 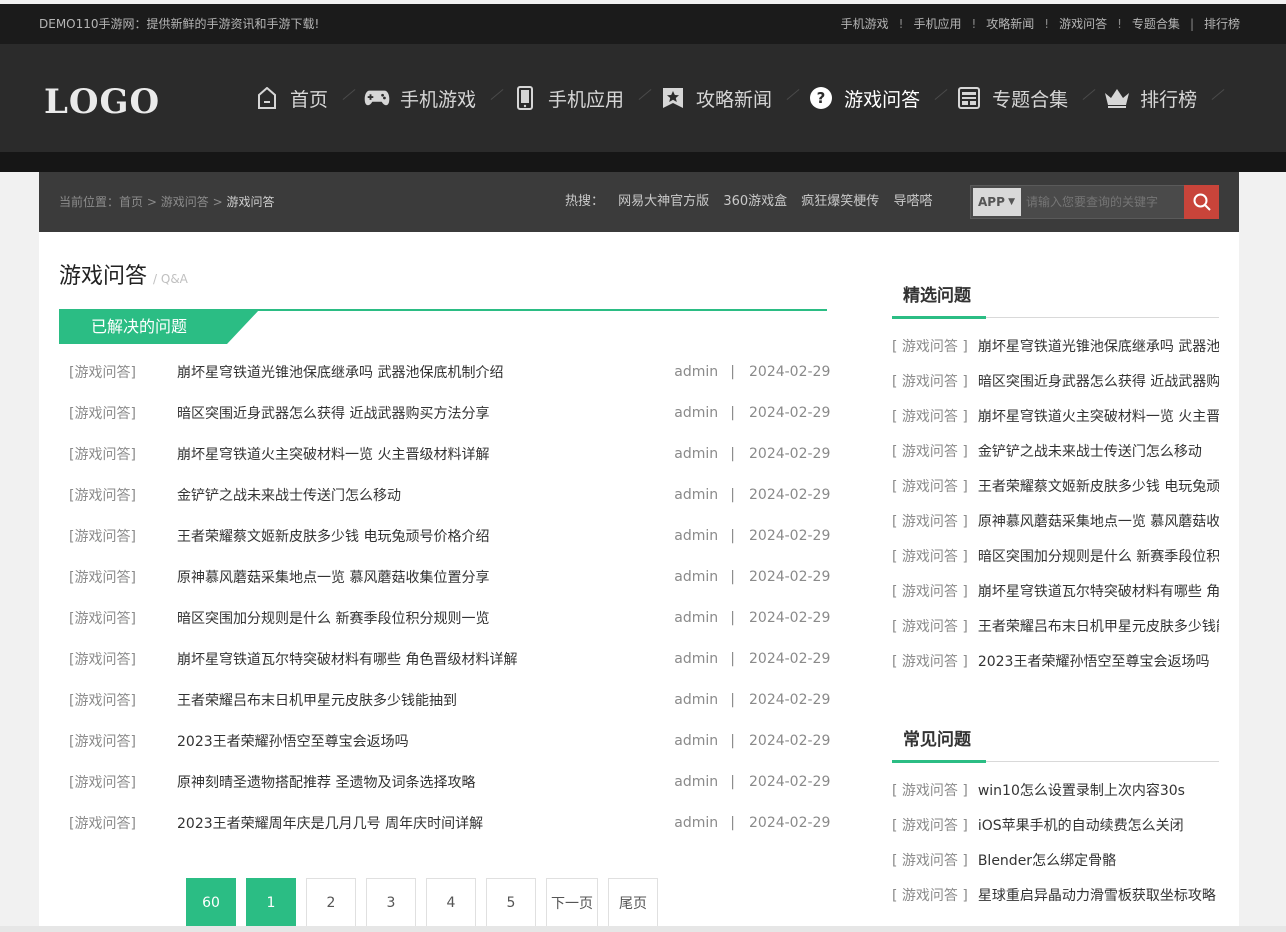 I want to click on hot-keyword: 导嗒嗒, so click(x=912, y=201).